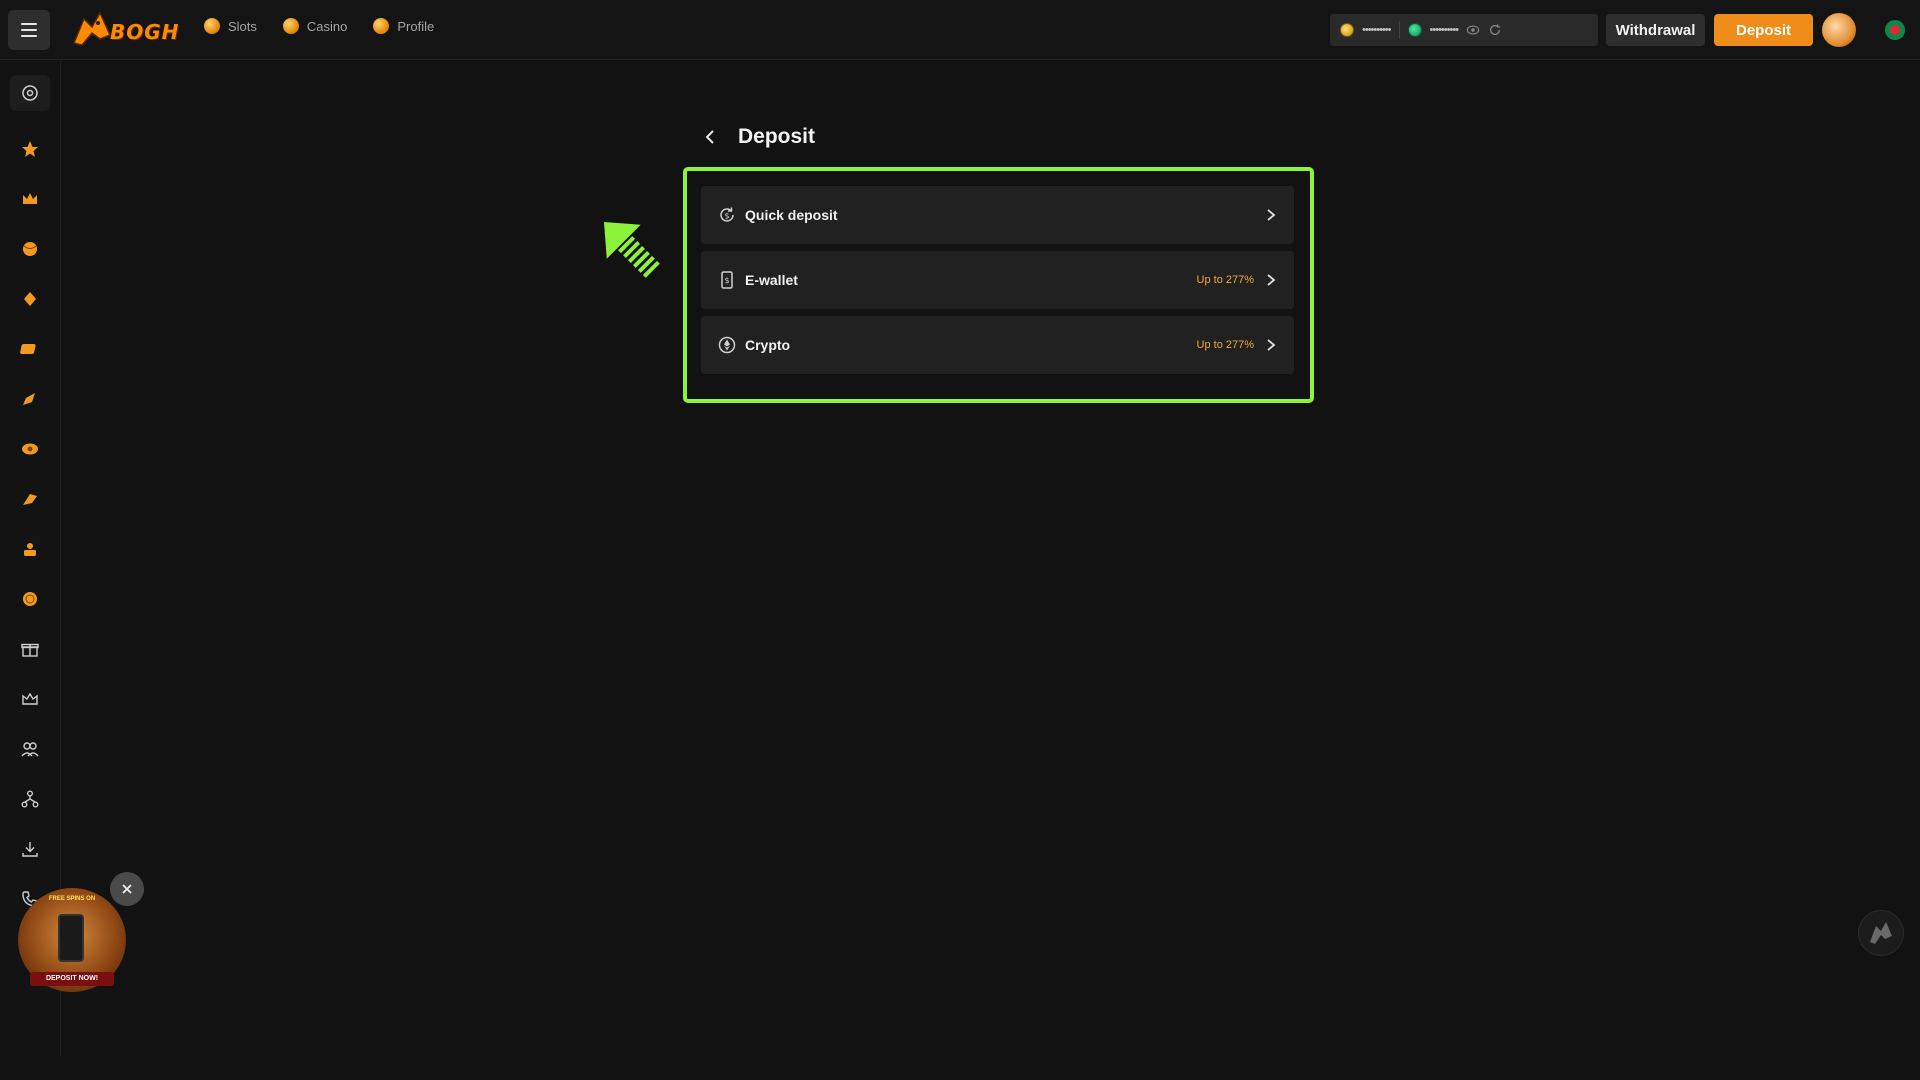  What do you see at coordinates (1839, 30) in the screenshot?
I see `avatar` at bounding box center [1839, 30].